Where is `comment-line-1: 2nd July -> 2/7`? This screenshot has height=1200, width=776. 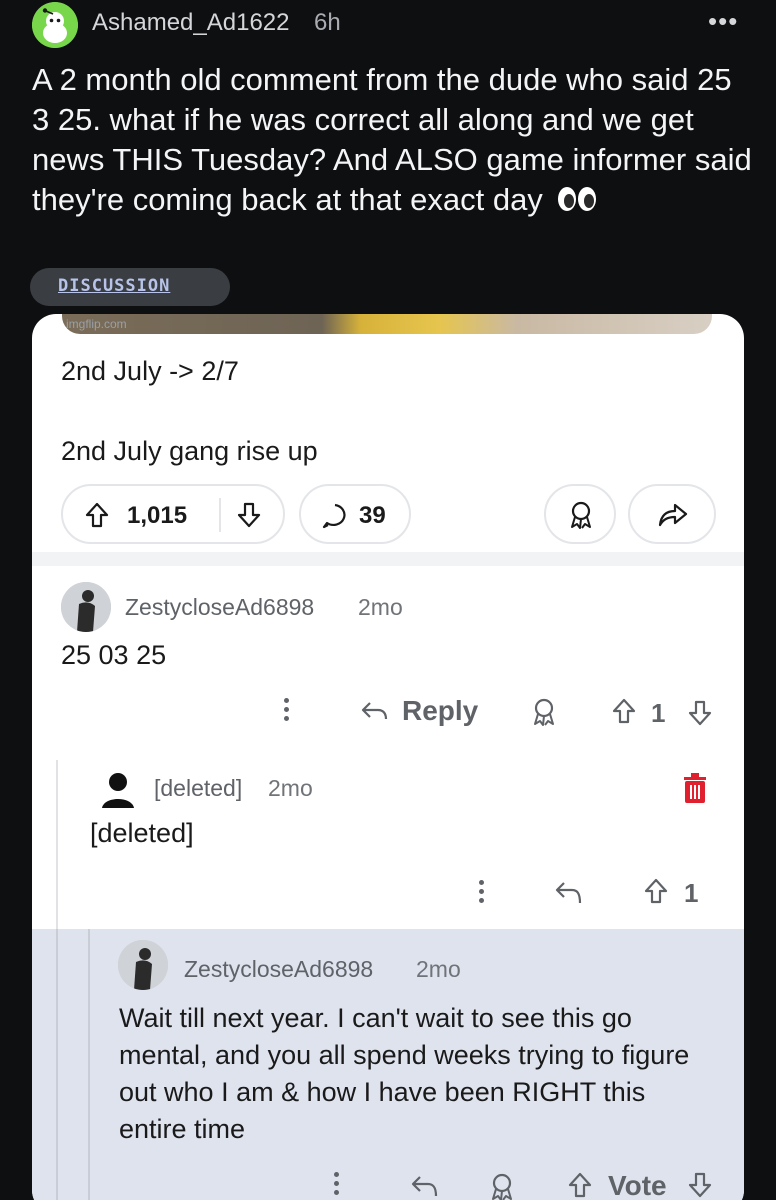
comment-line-1: 2nd July -> 2/7 is located at coordinates (150, 371).